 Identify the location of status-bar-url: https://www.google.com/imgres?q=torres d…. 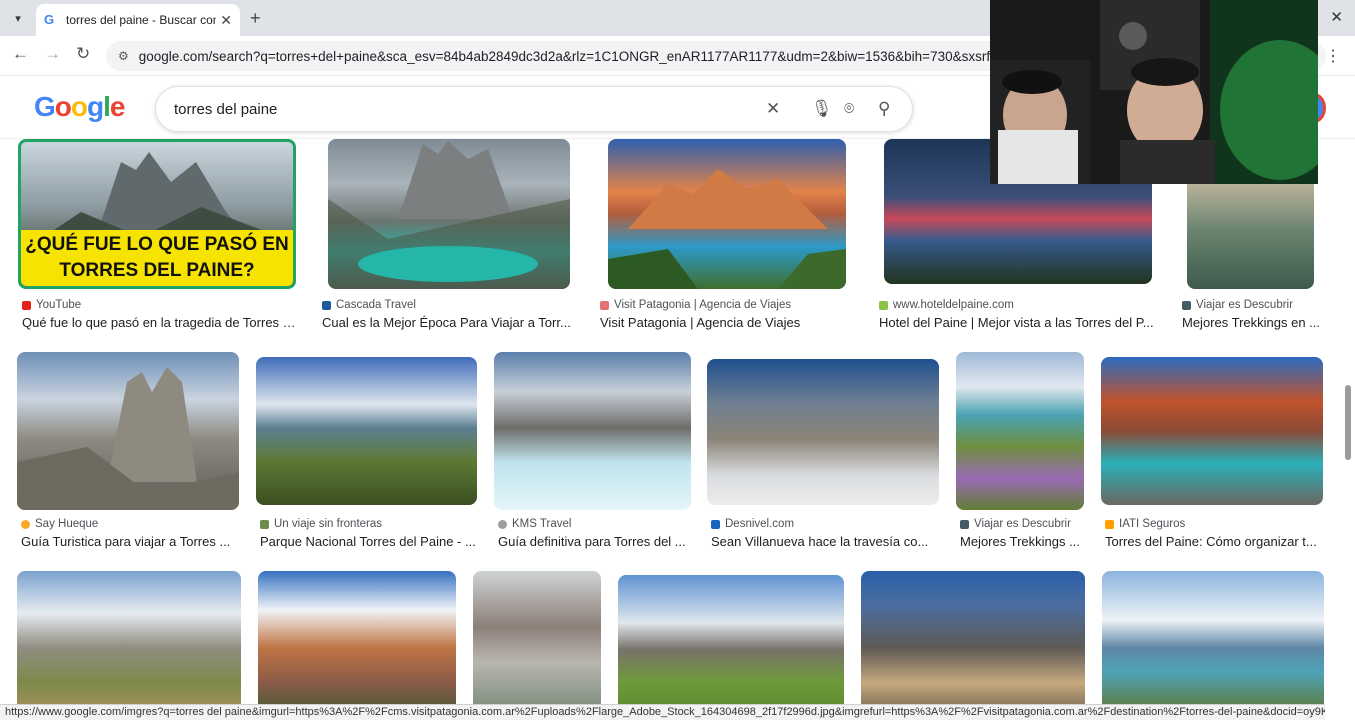
(662, 712).